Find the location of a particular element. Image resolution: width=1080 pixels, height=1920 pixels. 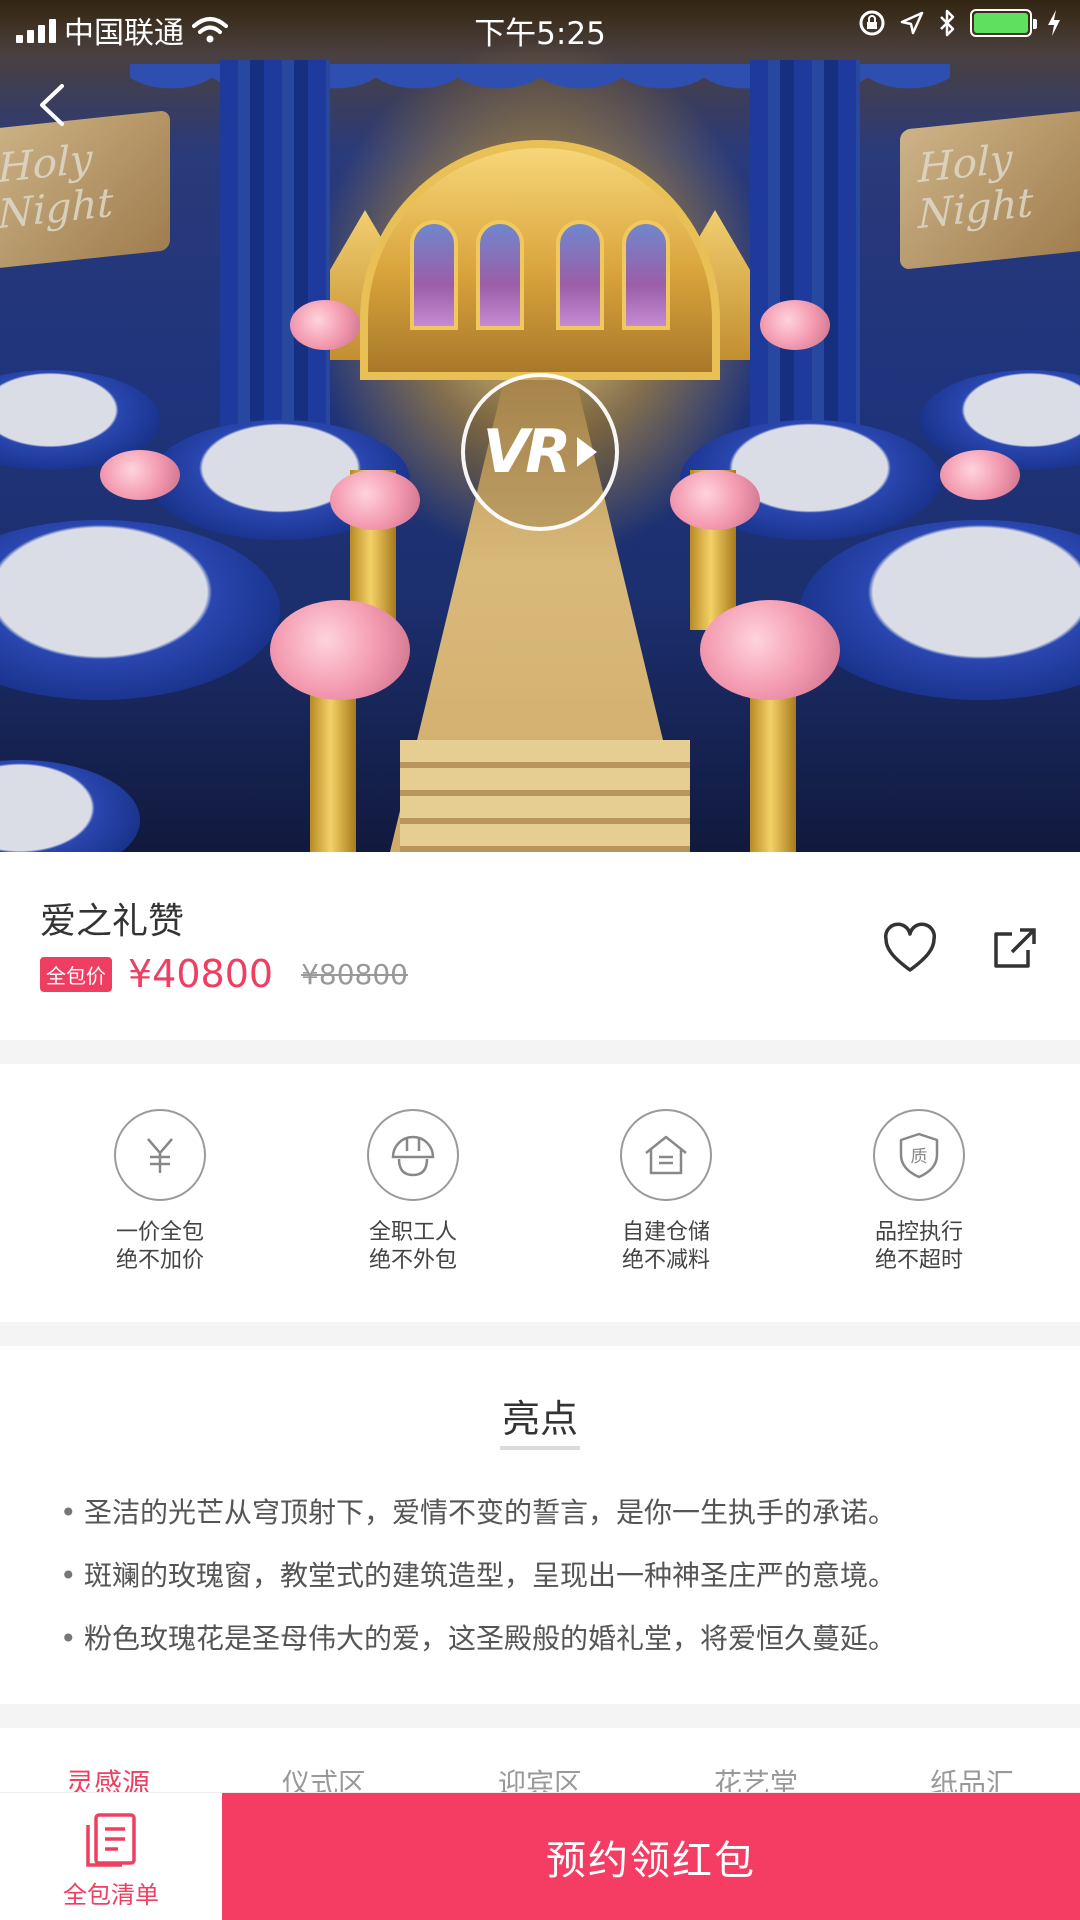

highlights-title: 亮点 is located at coordinates (539, 1419).